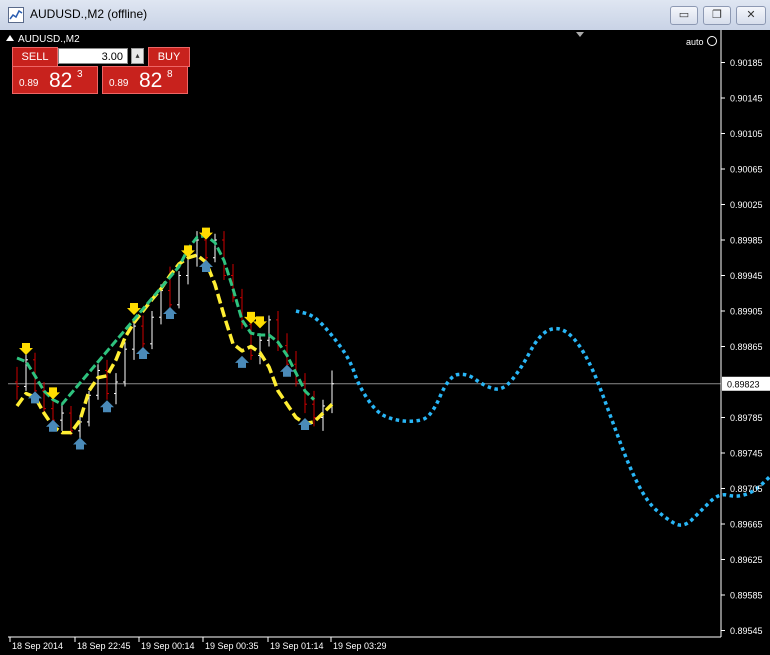 The height and width of the screenshot is (655, 770). What do you see at coordinates (151, 80) in the screenshot?
I see `buy-price-pips: 82` at bounding box center [151, 80].